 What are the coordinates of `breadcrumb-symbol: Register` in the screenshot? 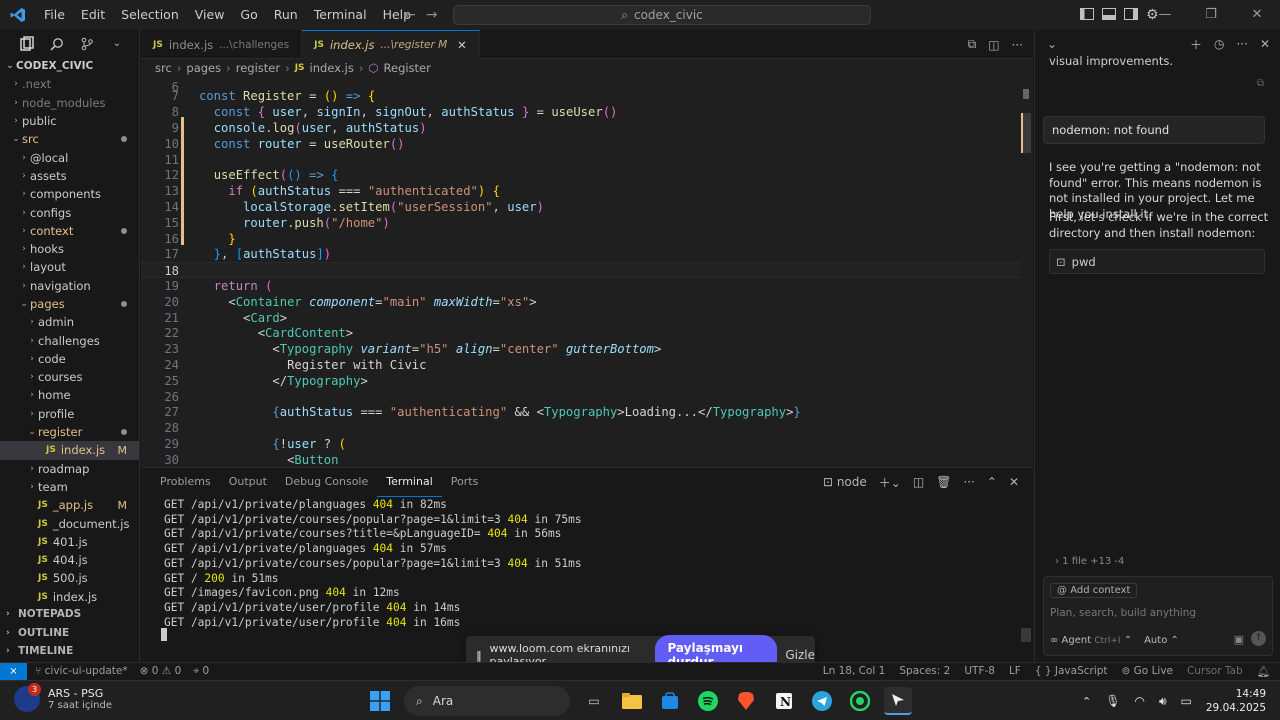 It's located at (407, 68).